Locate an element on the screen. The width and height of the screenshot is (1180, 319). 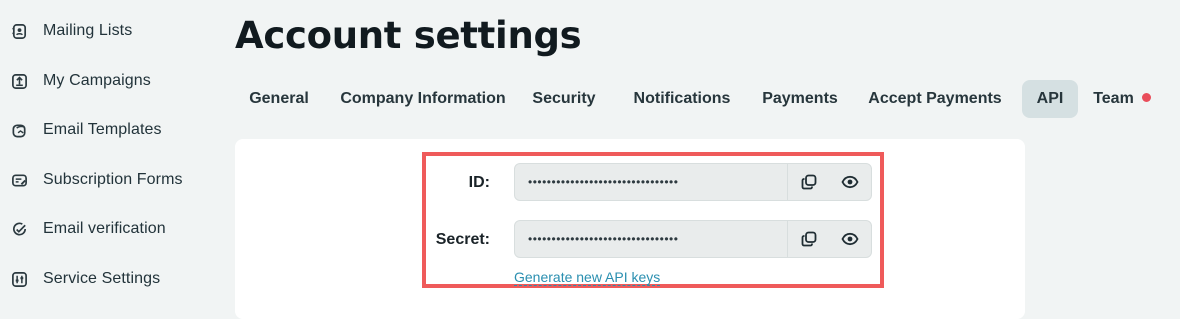
tab-label: Security is located at coordinates (564, 98).